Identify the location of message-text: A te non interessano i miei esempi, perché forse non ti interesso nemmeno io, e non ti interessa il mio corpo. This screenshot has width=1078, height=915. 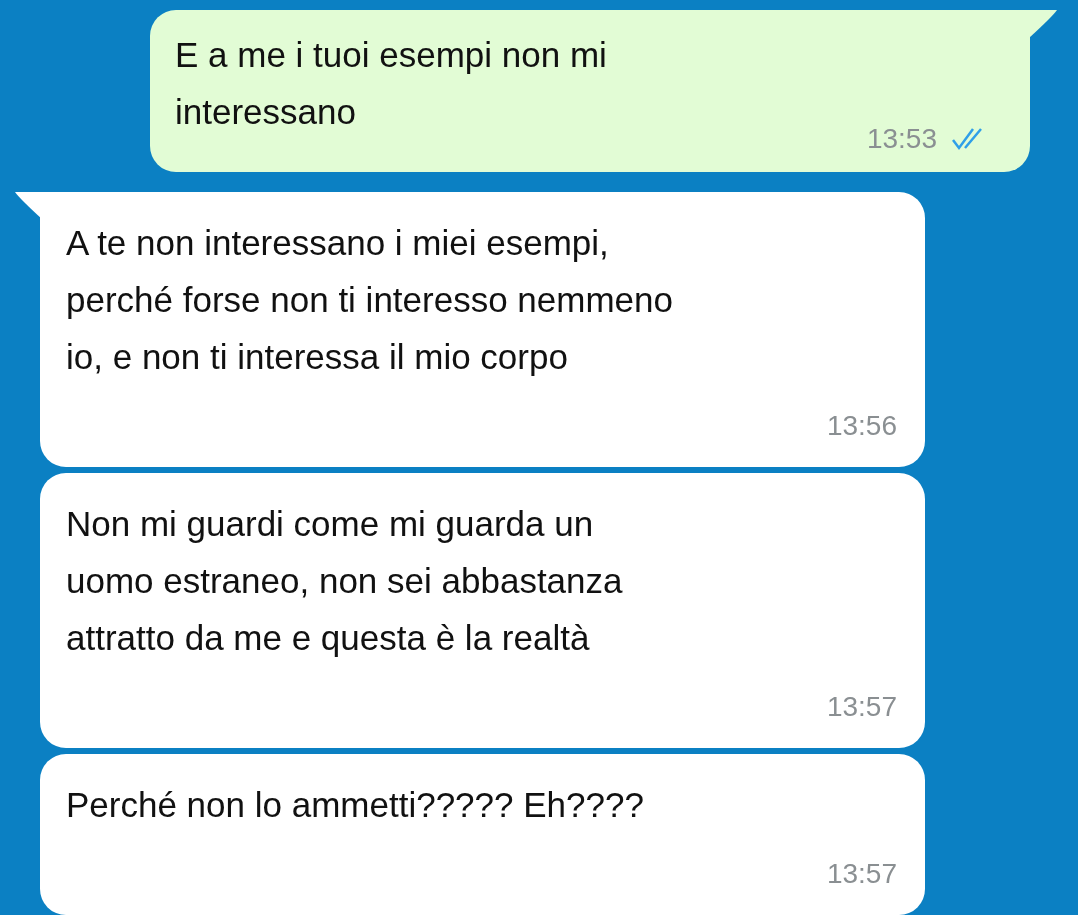
(369, 300).